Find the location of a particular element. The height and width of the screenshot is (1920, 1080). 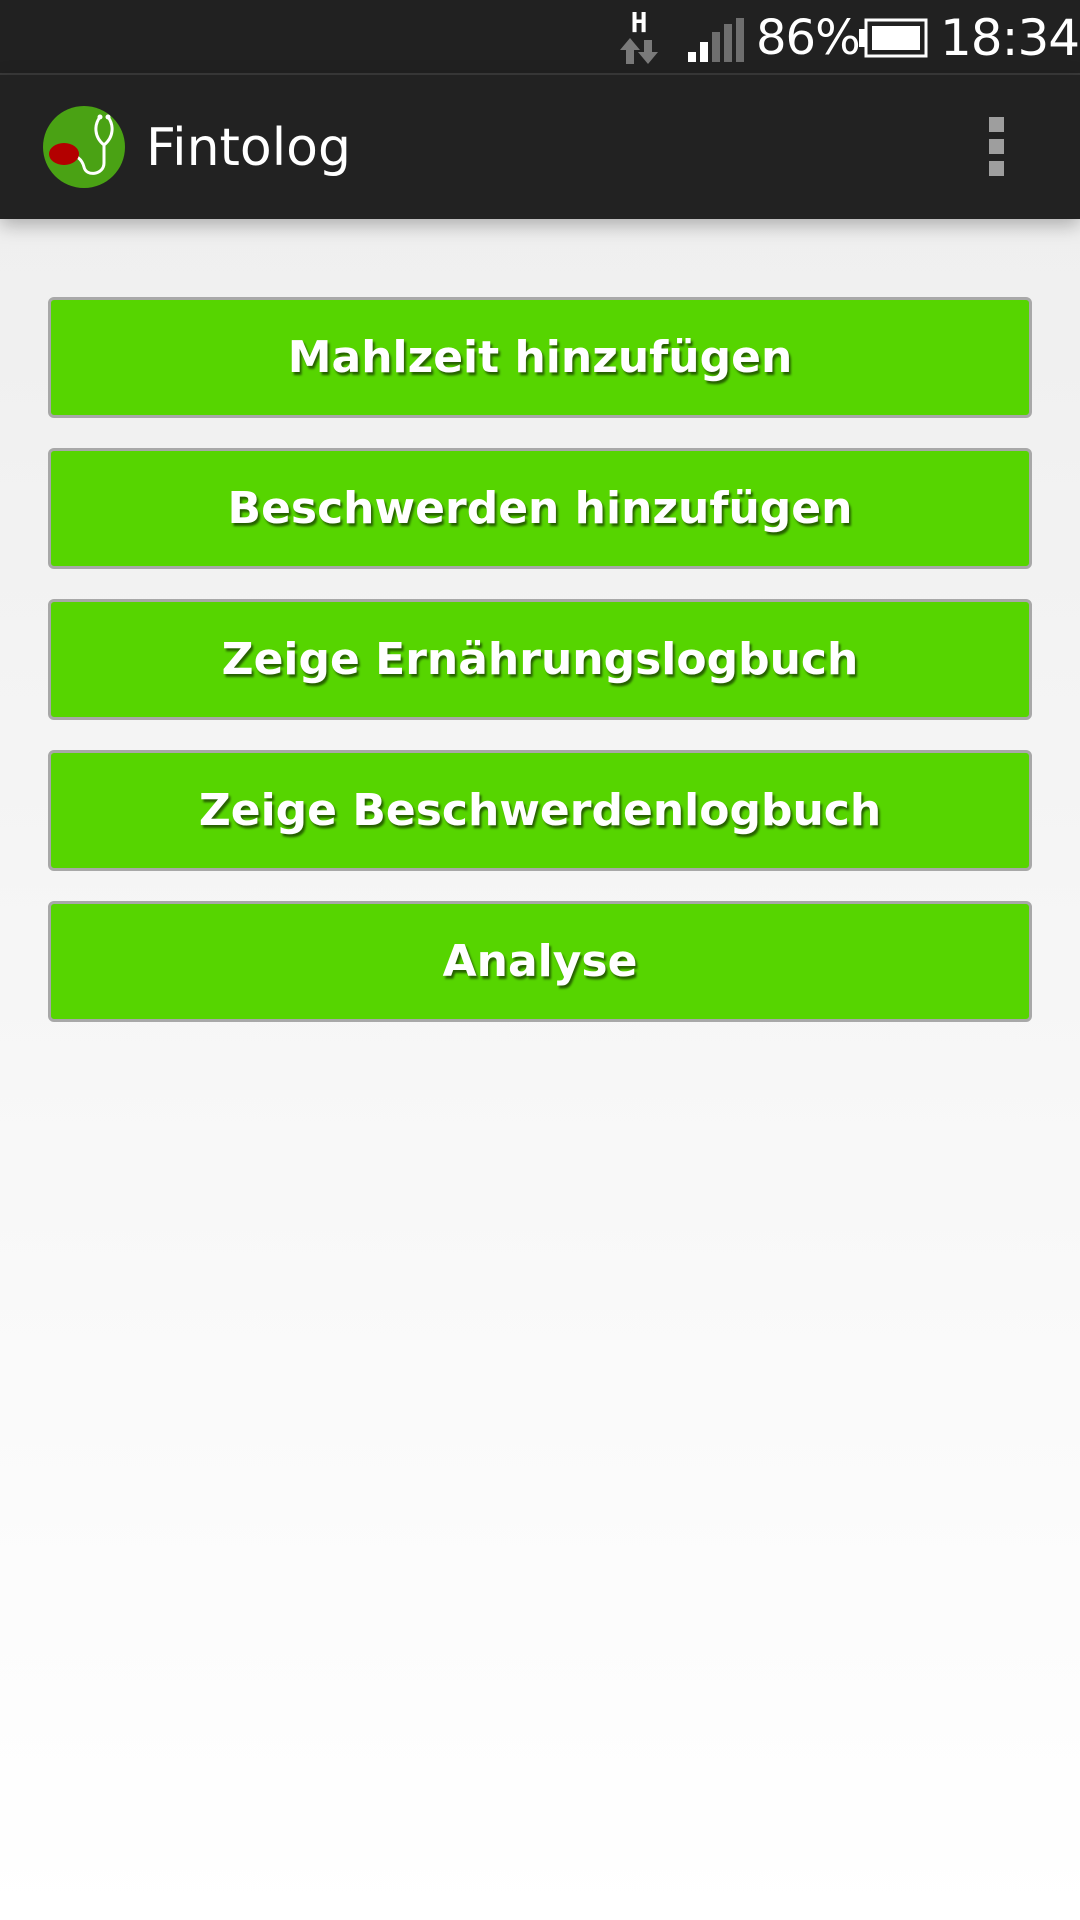

app-title: Fintolog is located at coordinates (249, 148).